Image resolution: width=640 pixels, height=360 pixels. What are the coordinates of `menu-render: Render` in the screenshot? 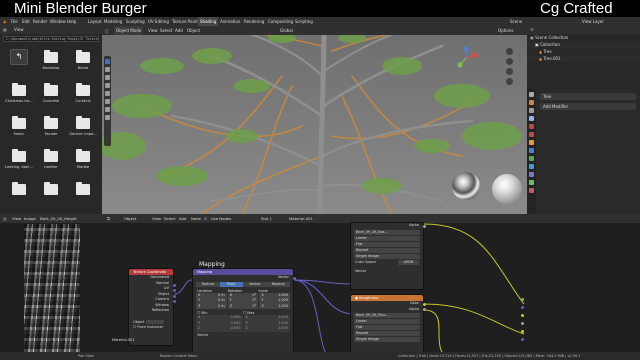 It's located at (40, 21).